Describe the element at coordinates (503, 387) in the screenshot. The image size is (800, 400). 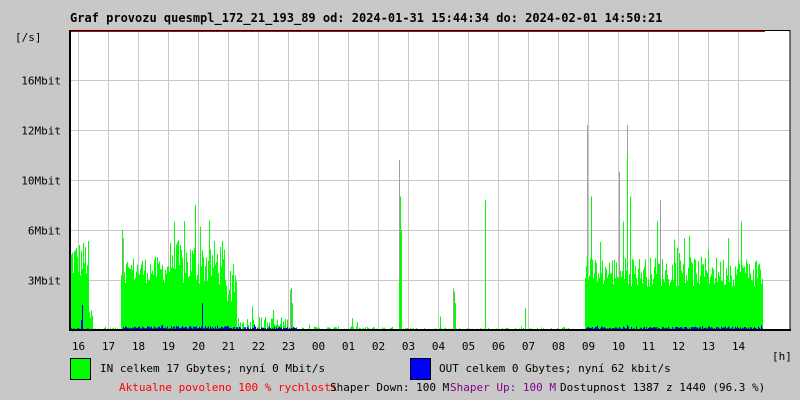
I see `shaper-up-status: Shaper Up: 100 M` at that location.